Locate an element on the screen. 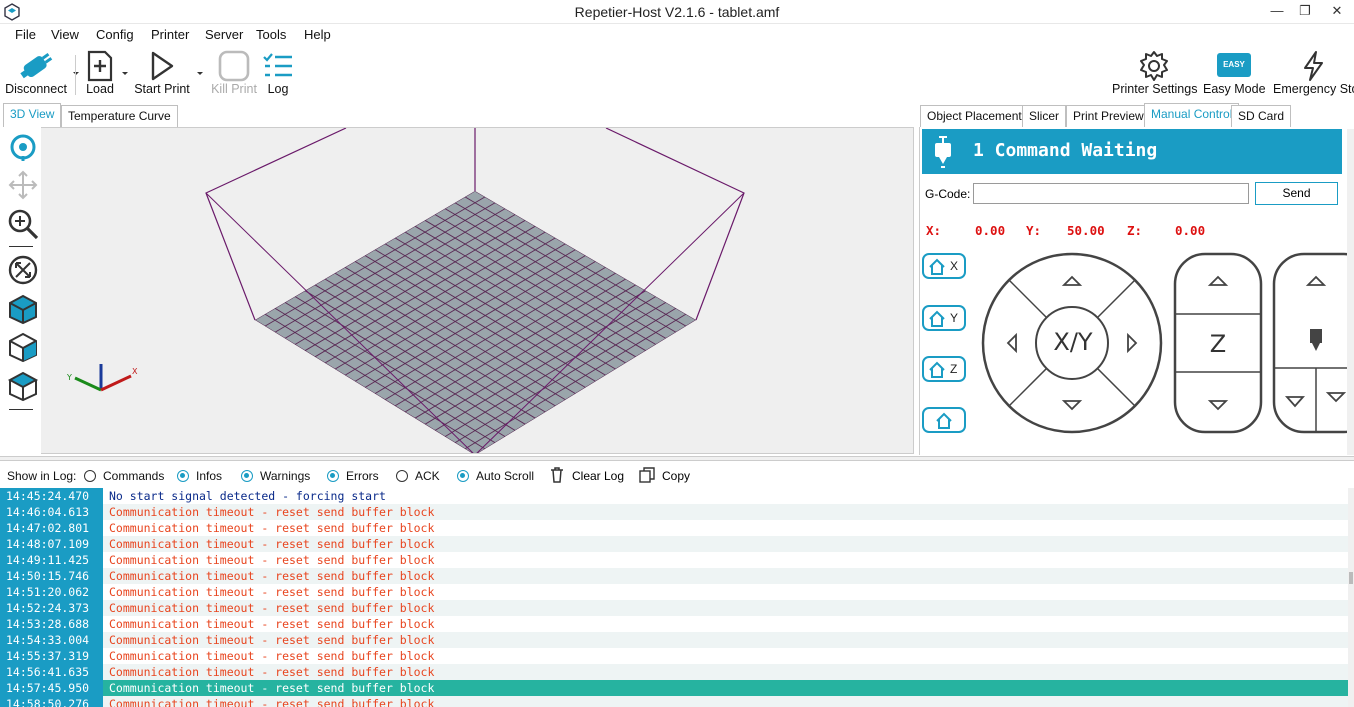 The width and height of the screenshot is (1354, 707). log-timestamp: 14:55:37.319 is located at coordinates (51, 656).